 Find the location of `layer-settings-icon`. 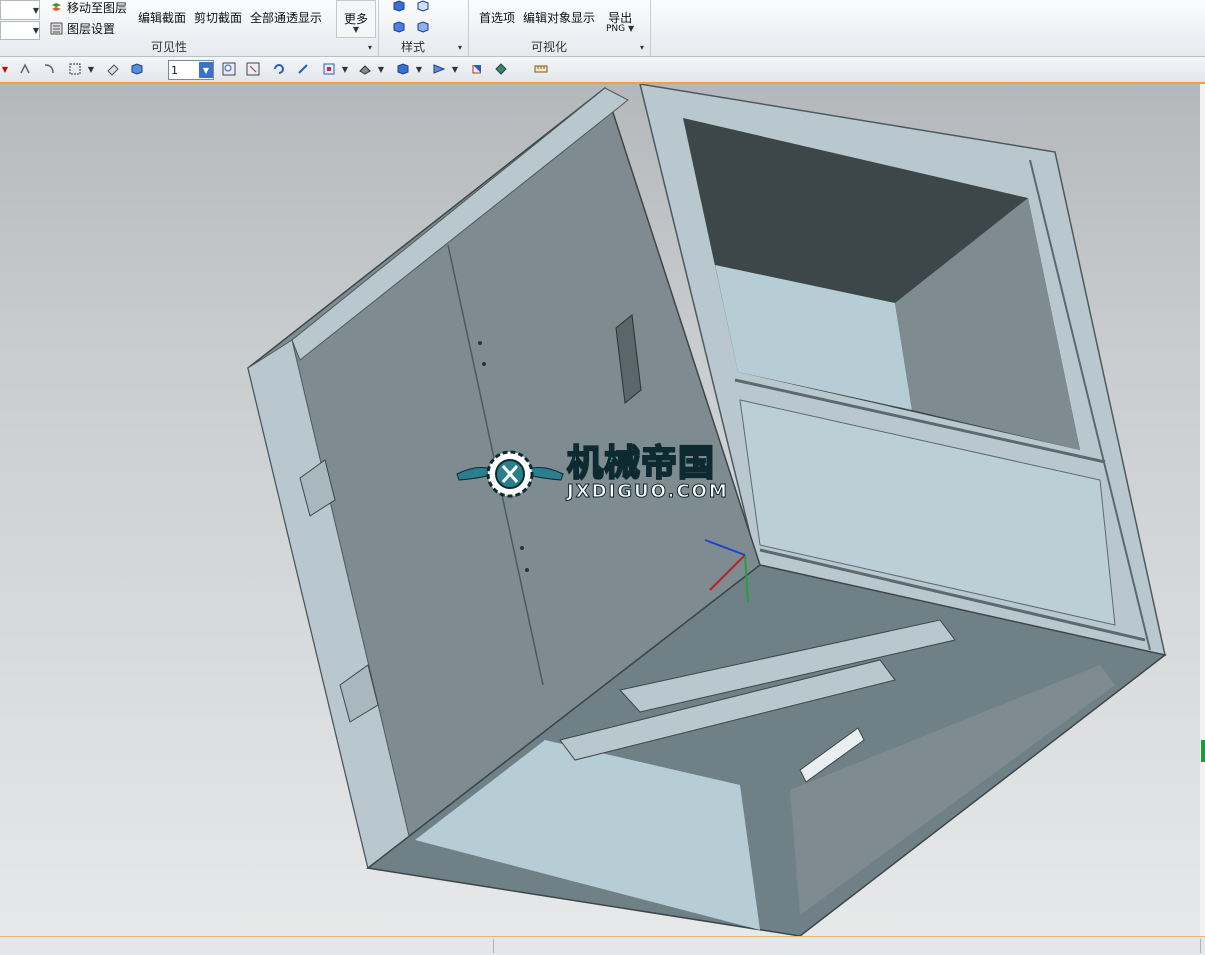

layer-settings-icon is located at coordinates (56, 28).